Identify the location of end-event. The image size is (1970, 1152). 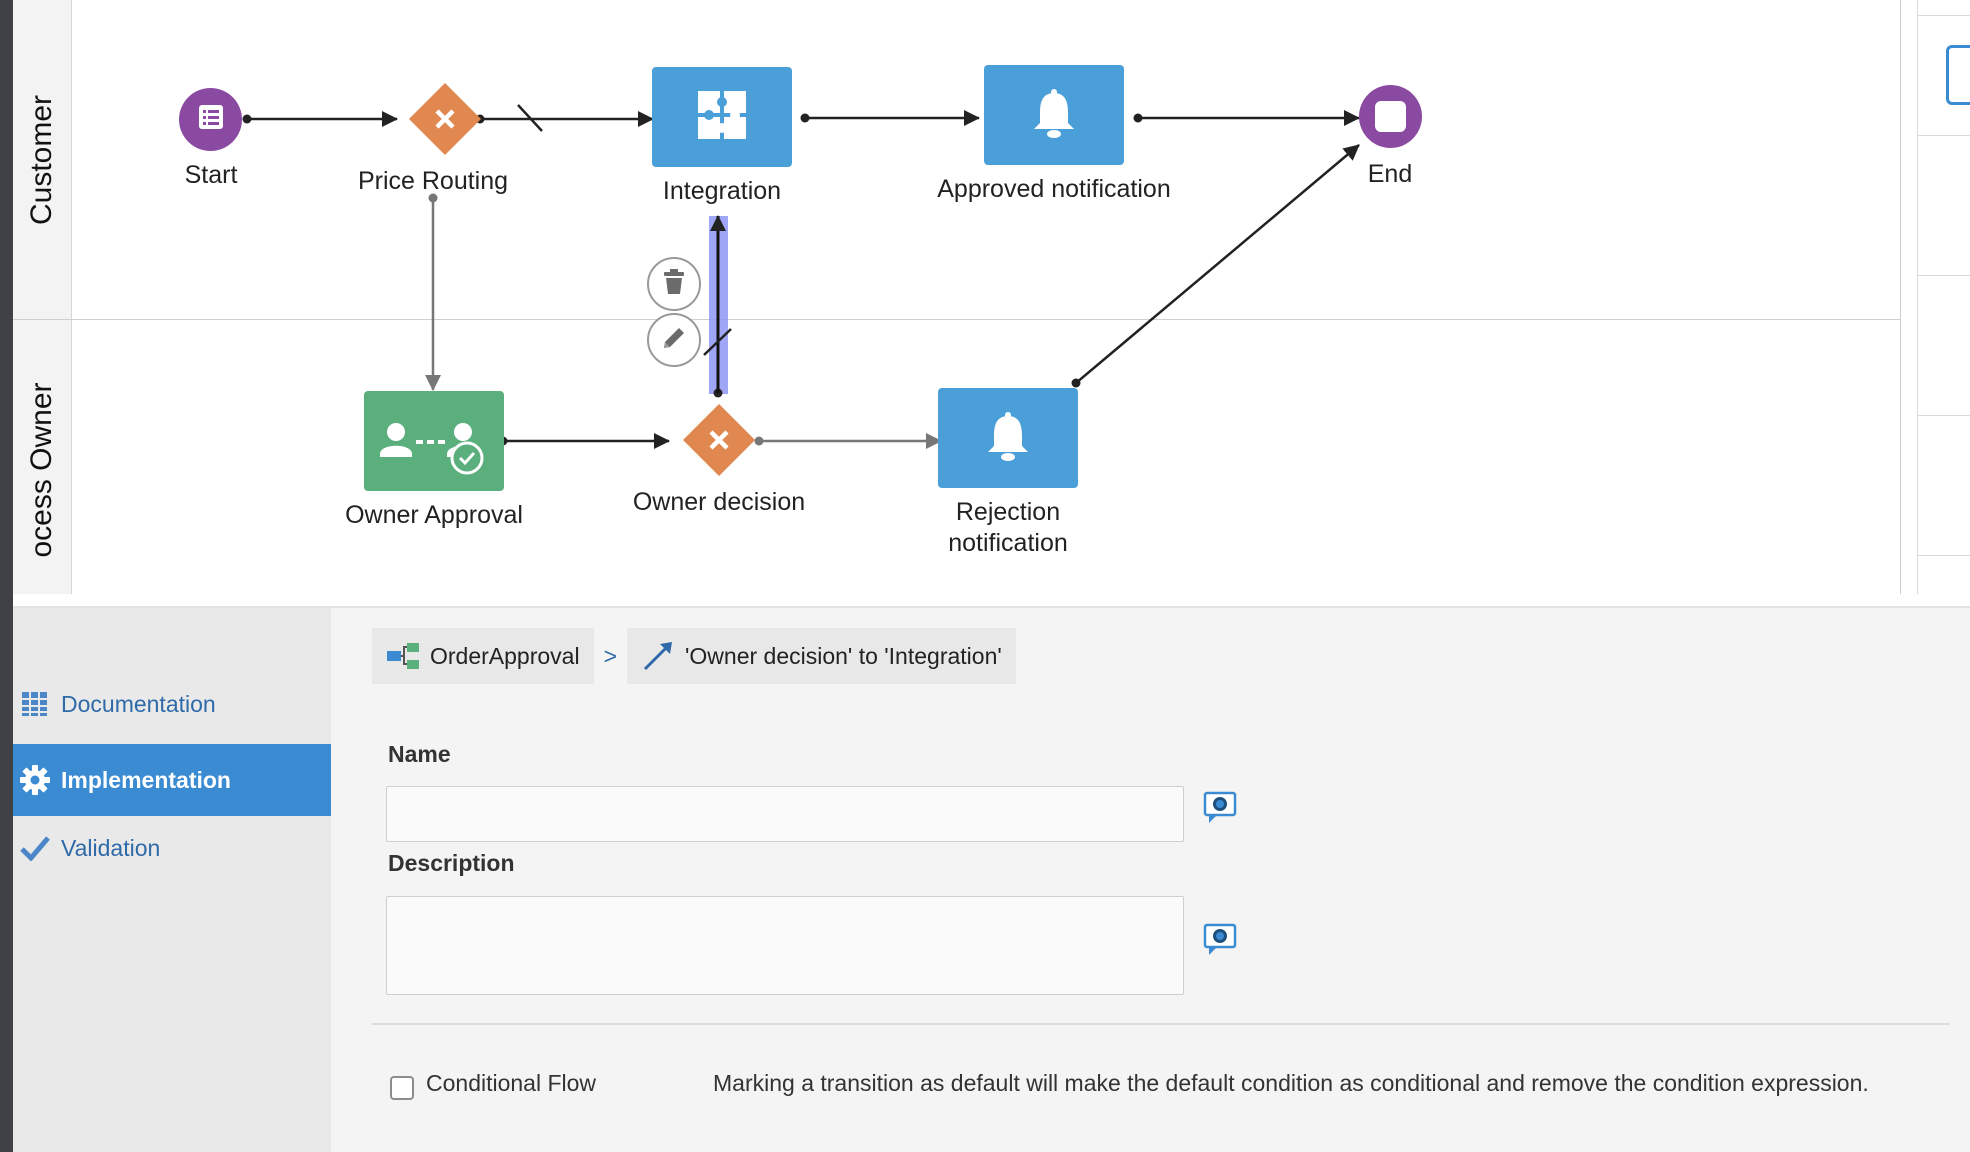
(1390, 116).